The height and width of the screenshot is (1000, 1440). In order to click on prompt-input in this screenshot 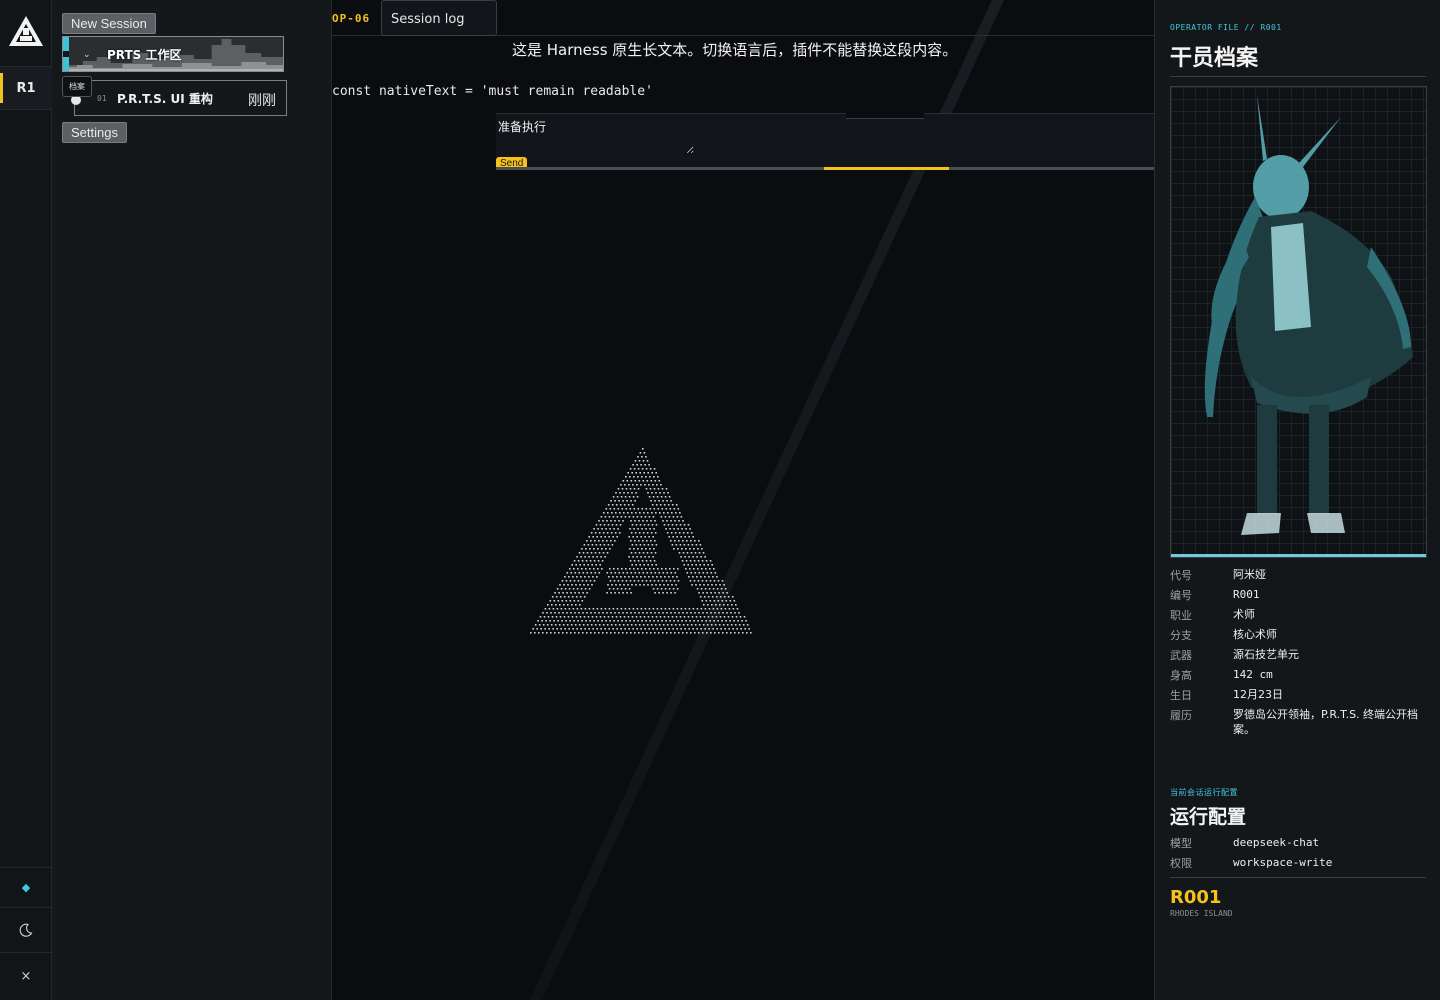, I will do `click(595, 134)`.